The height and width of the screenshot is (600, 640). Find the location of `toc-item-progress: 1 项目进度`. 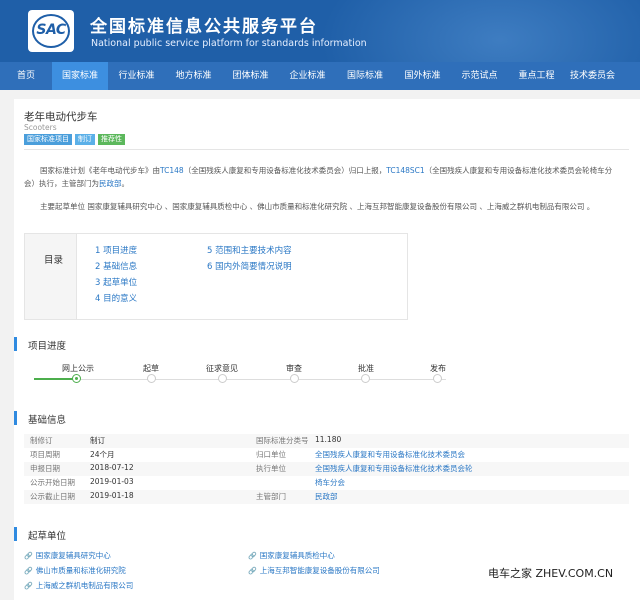

toc-item-progress: 1 项目进度 is located at coordinates (116, 250).